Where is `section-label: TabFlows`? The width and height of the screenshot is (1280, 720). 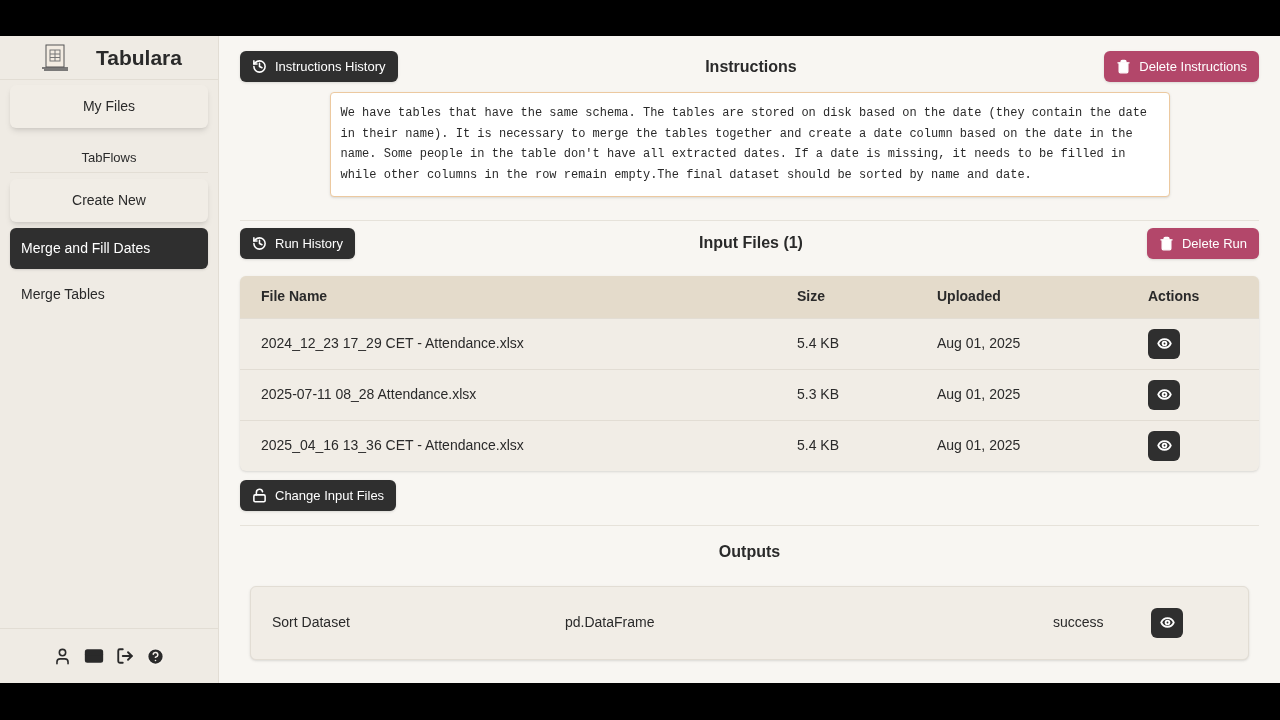
section-label: TabFlows is located at coordinates (109, 160).